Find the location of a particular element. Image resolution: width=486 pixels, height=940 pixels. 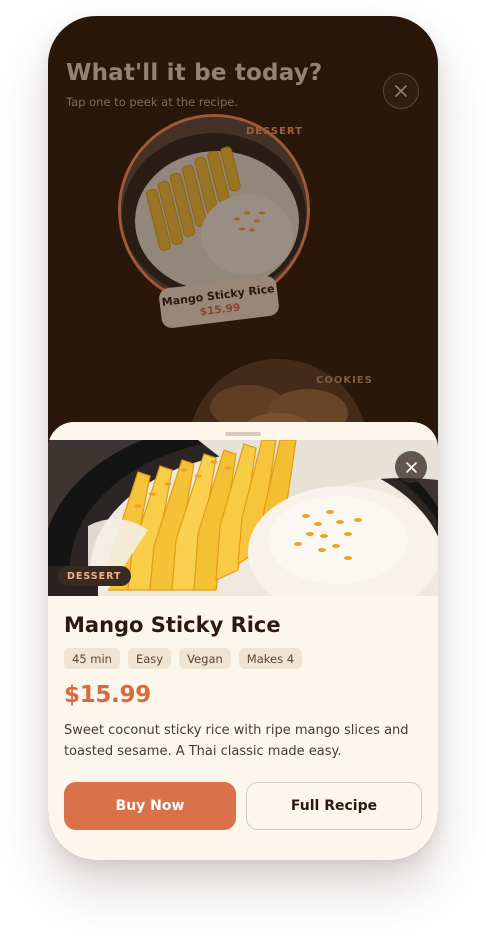

next-dish-category: COOKIES is located at coordinates (344, 380).